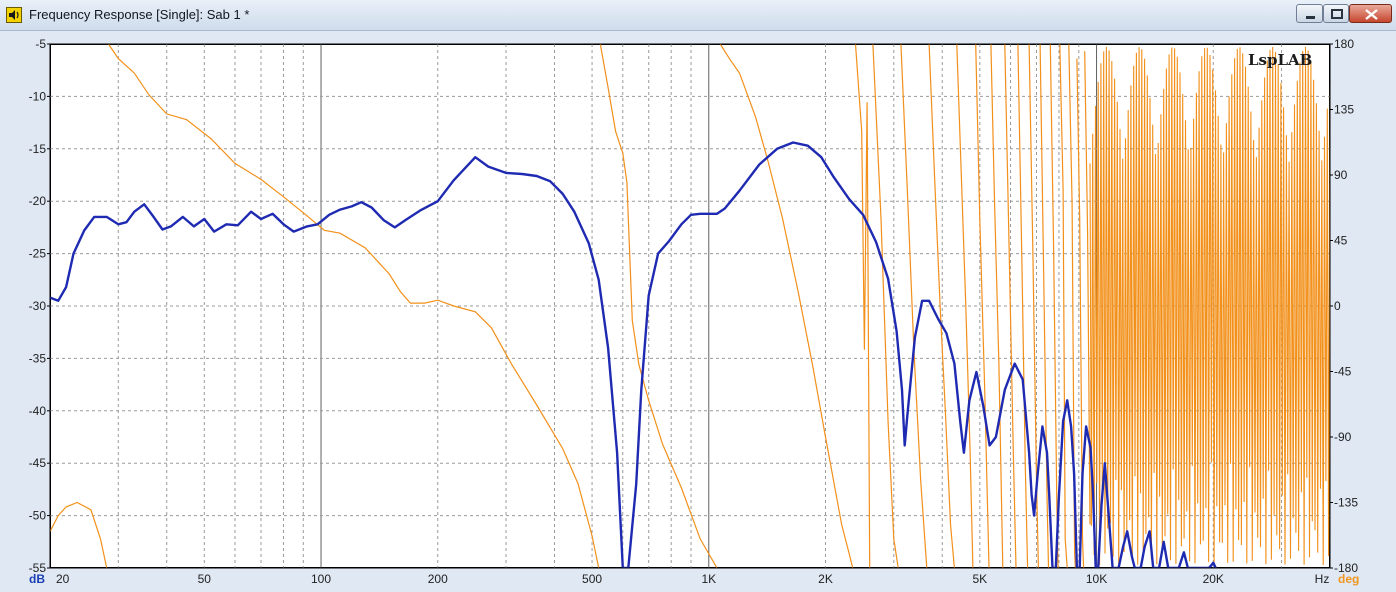  I want to click on y-right-tick-label: 135, so click(1344, 110).